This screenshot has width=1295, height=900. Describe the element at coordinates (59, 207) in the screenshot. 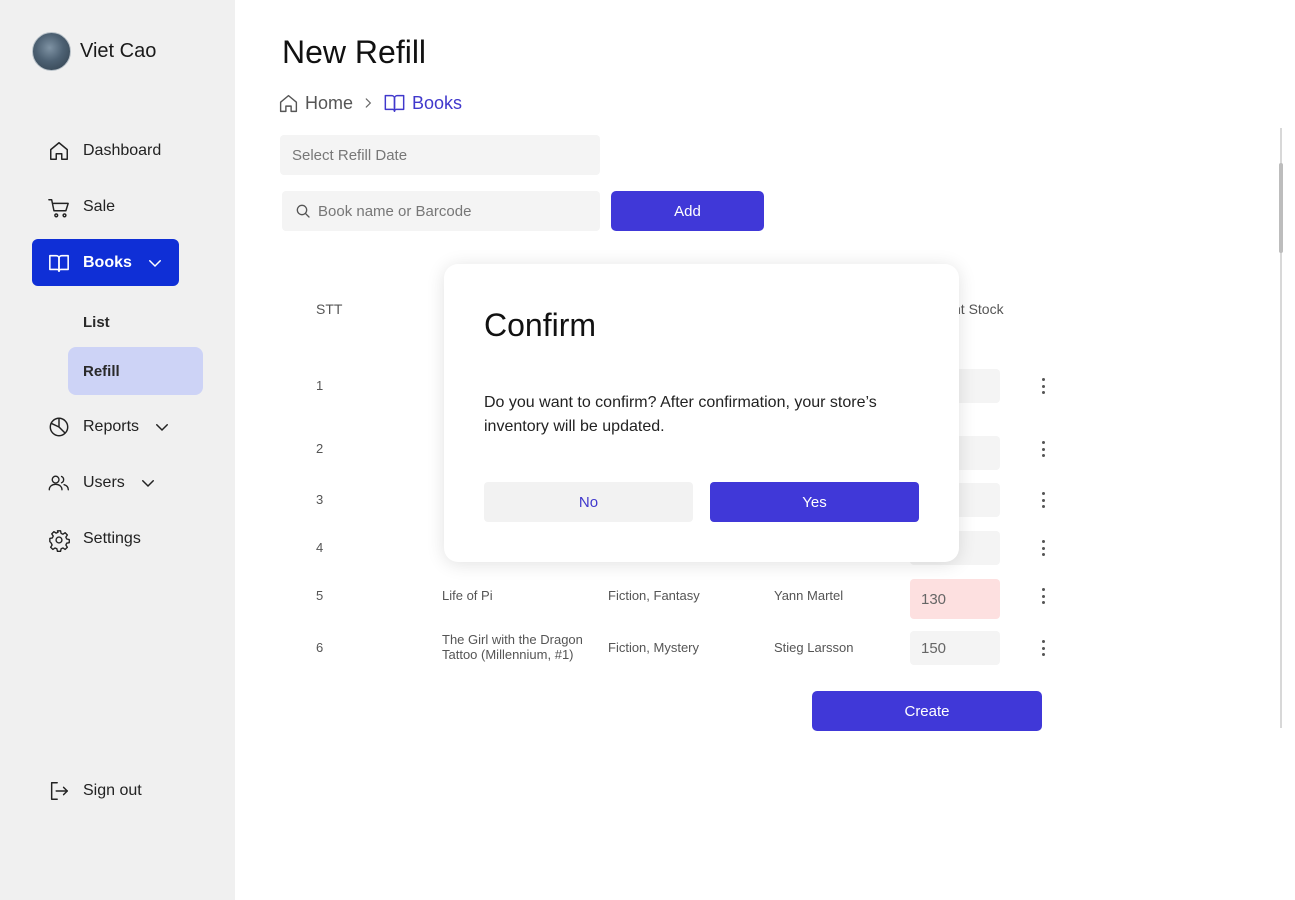

I see `cart-icon` at that location.